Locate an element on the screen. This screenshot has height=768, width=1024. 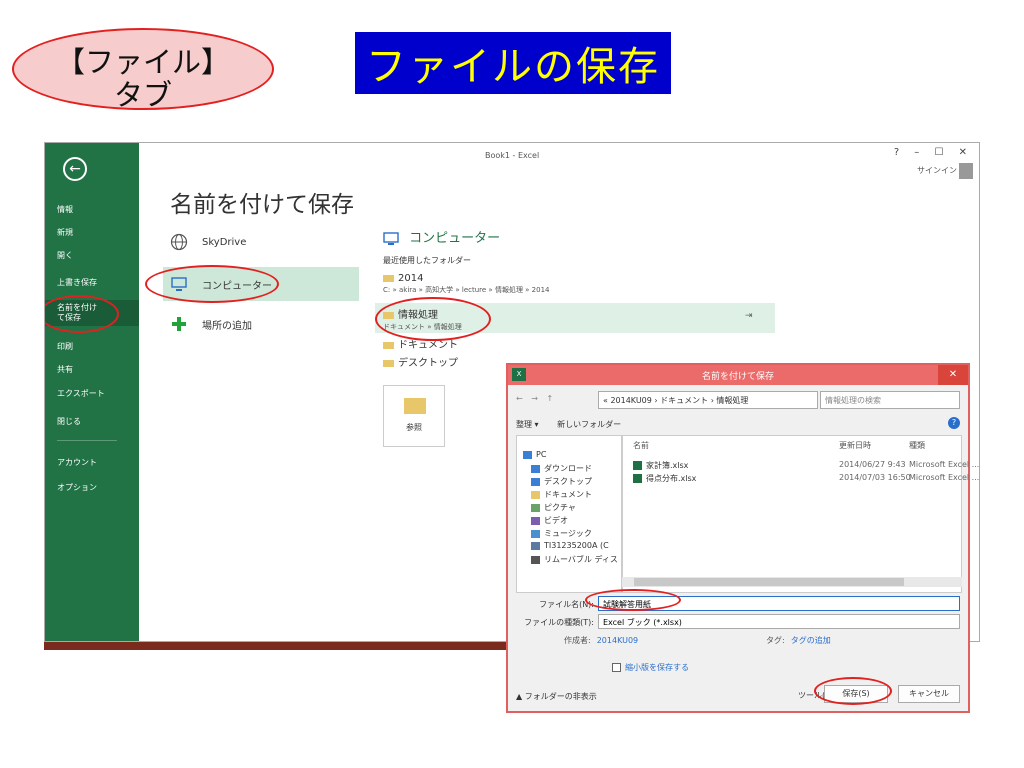
excel-file-icon is located at coordinates (637, 478).